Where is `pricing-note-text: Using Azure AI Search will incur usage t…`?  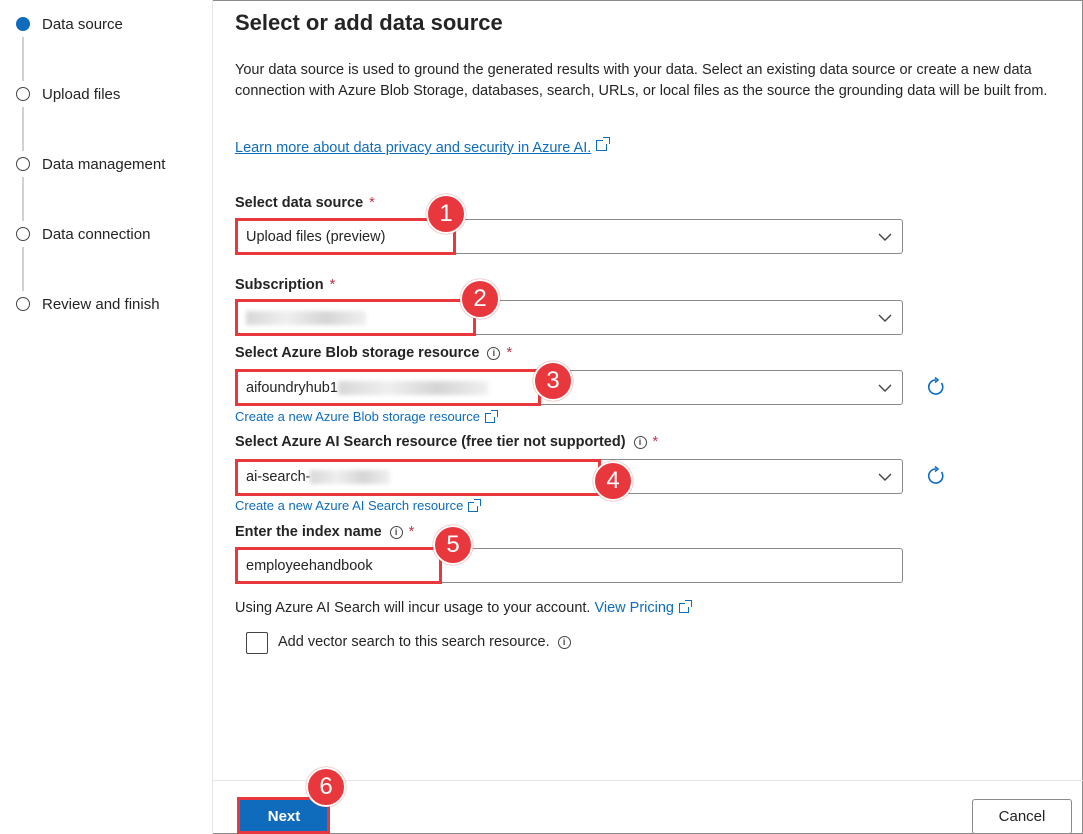 pricing-note-text: Using Azure AI Search will incur usage t… is located at coordinates (413, 608).